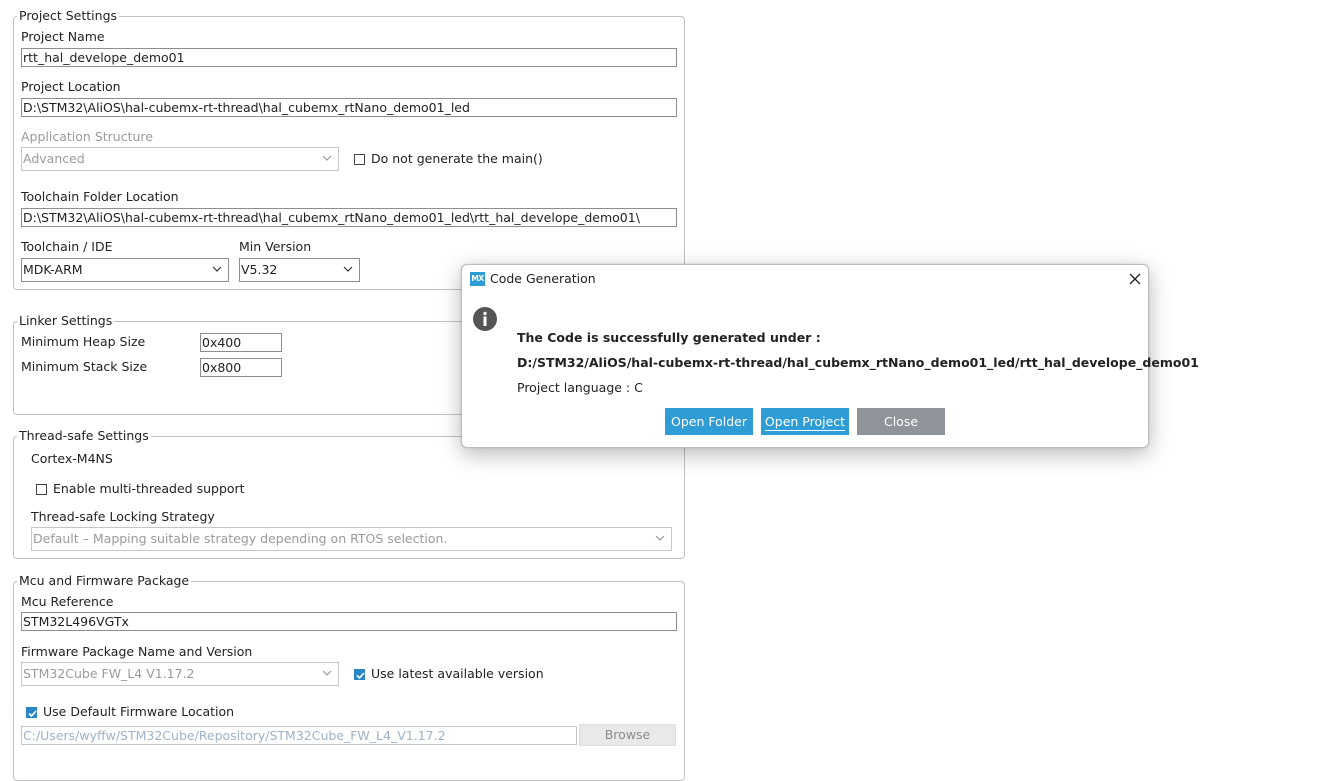 This screenshot has width=1329, height=781. What do you see at coordinates (275, 246) in the screenshot?
I see `min-version-label: Min Version` at bounding box center [275, 246].